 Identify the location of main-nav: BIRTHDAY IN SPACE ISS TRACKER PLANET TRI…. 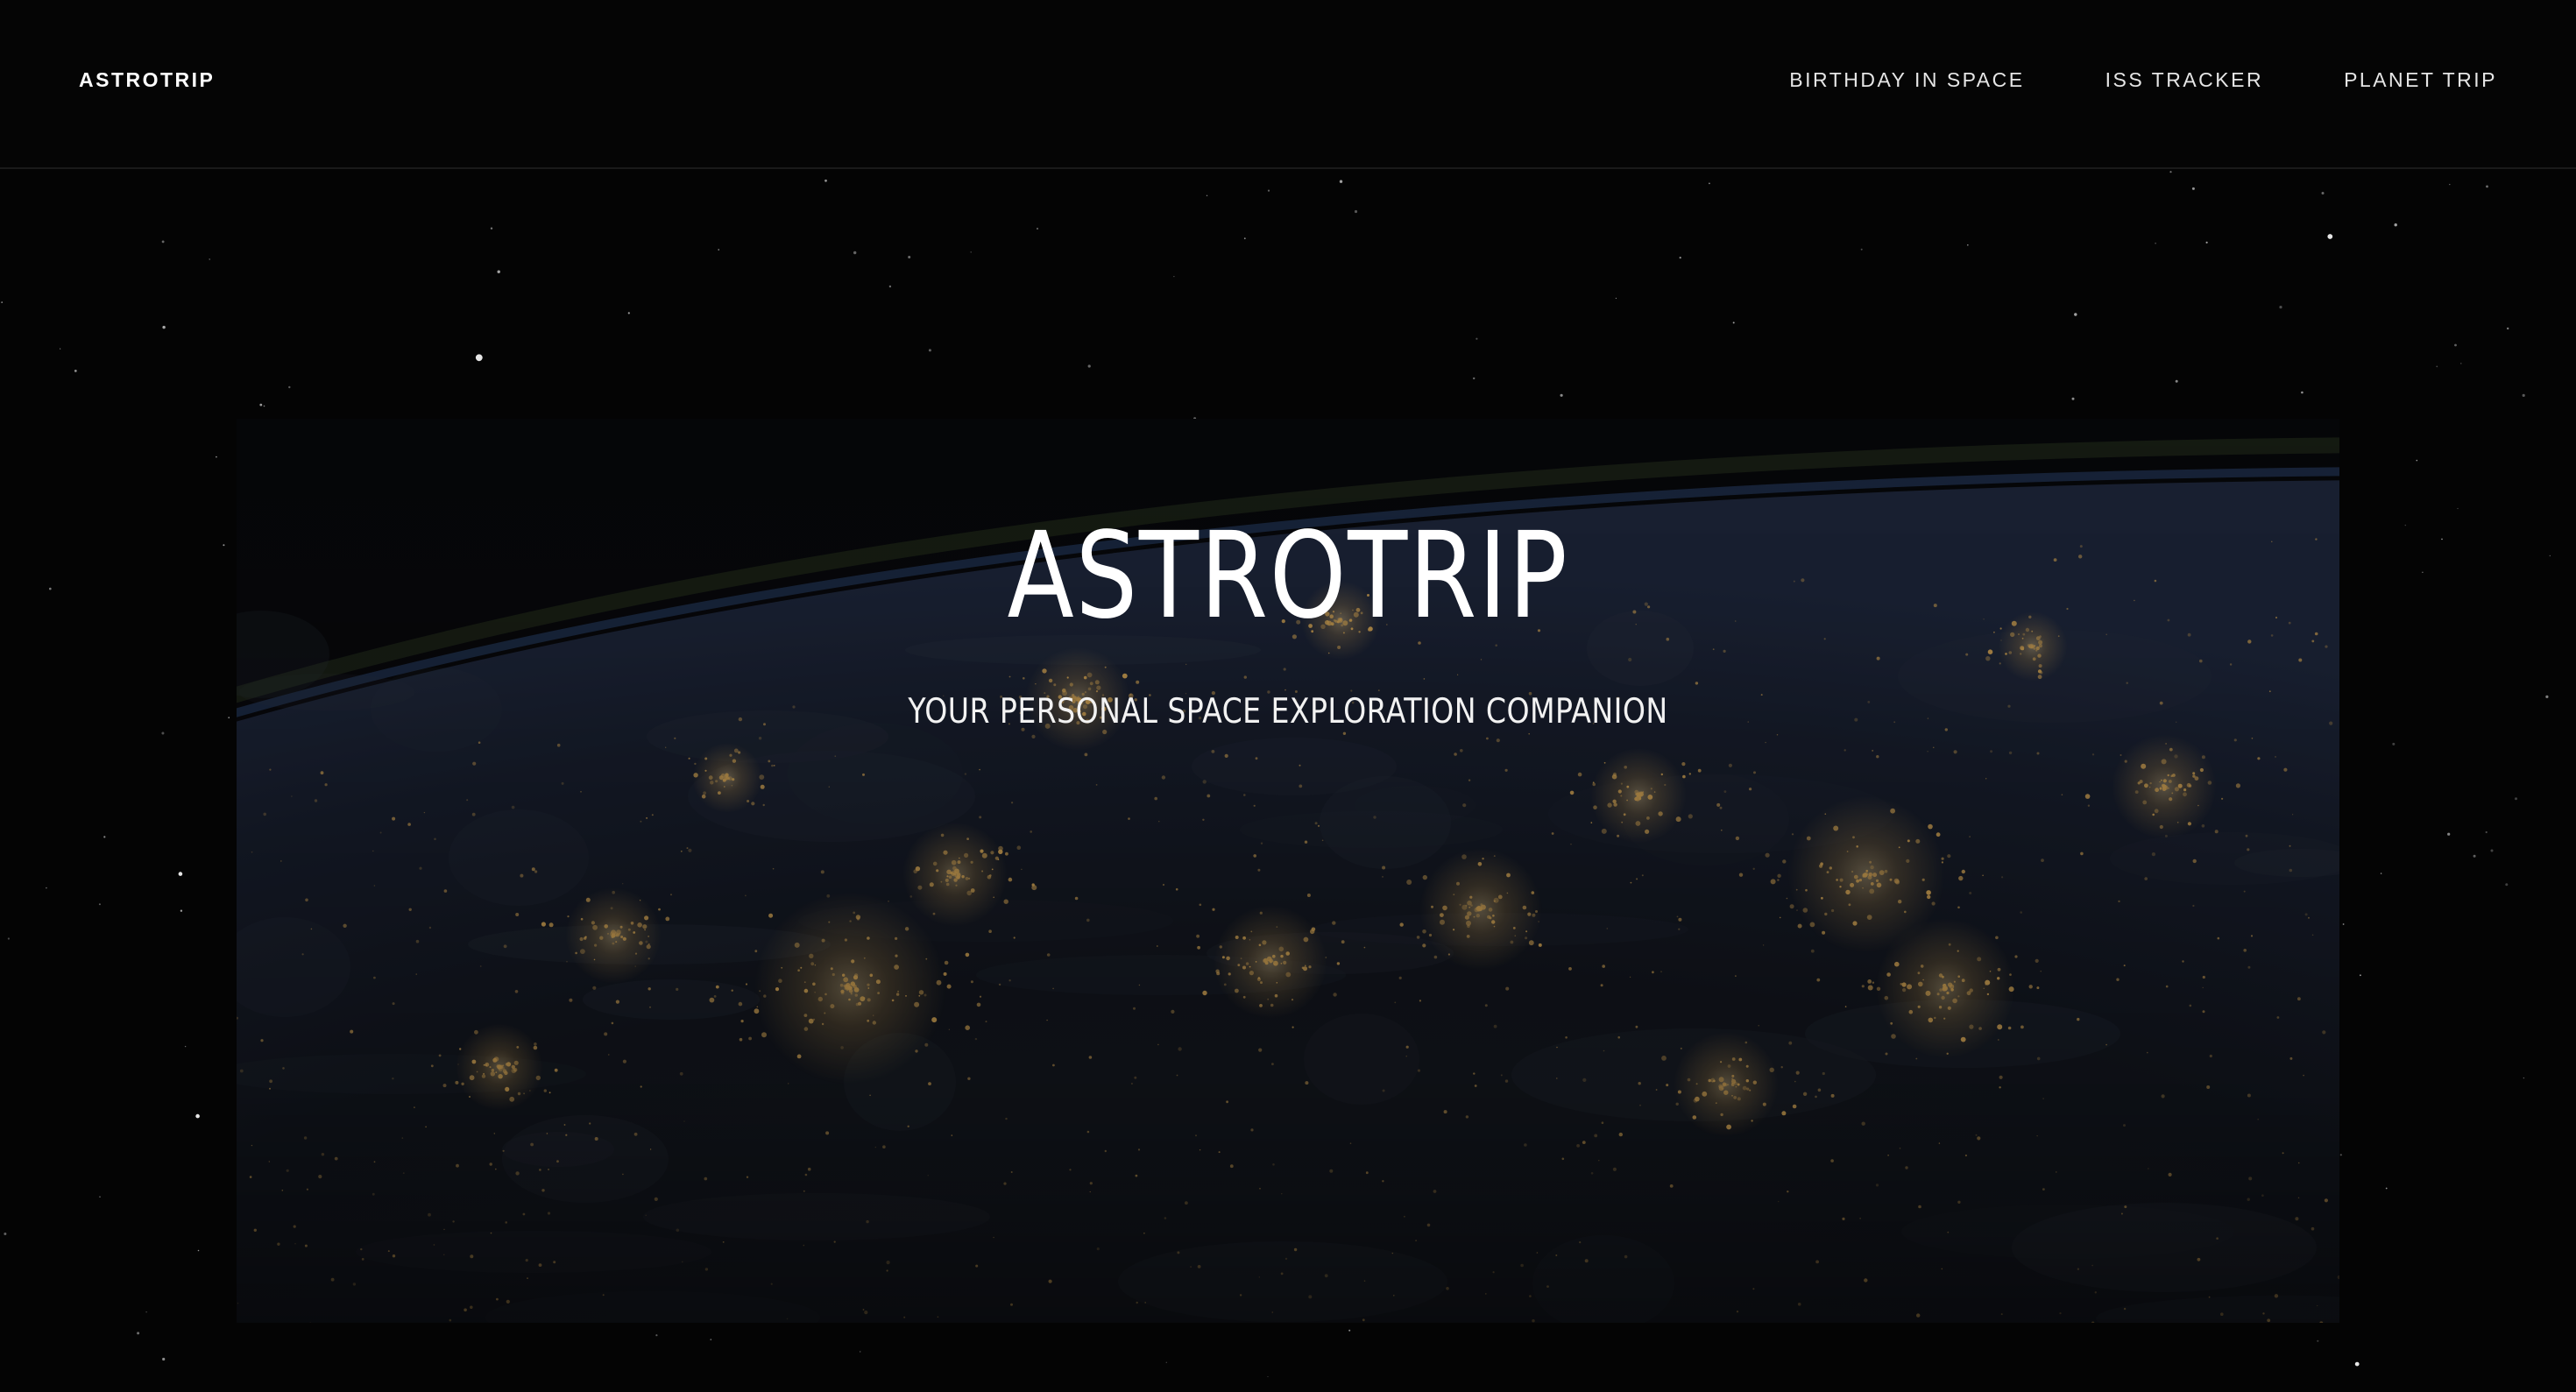
(2143, 80).